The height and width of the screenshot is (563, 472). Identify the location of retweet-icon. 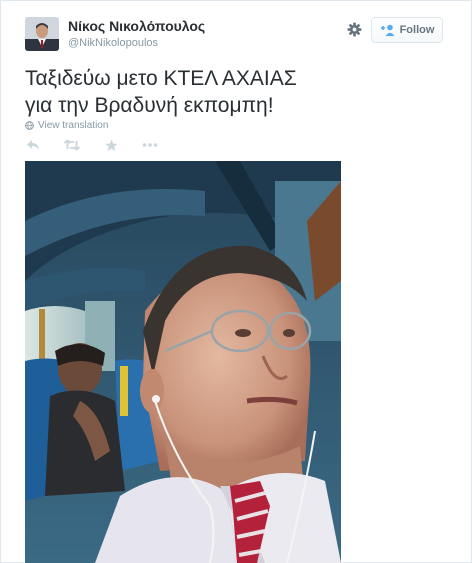
(72, 145).